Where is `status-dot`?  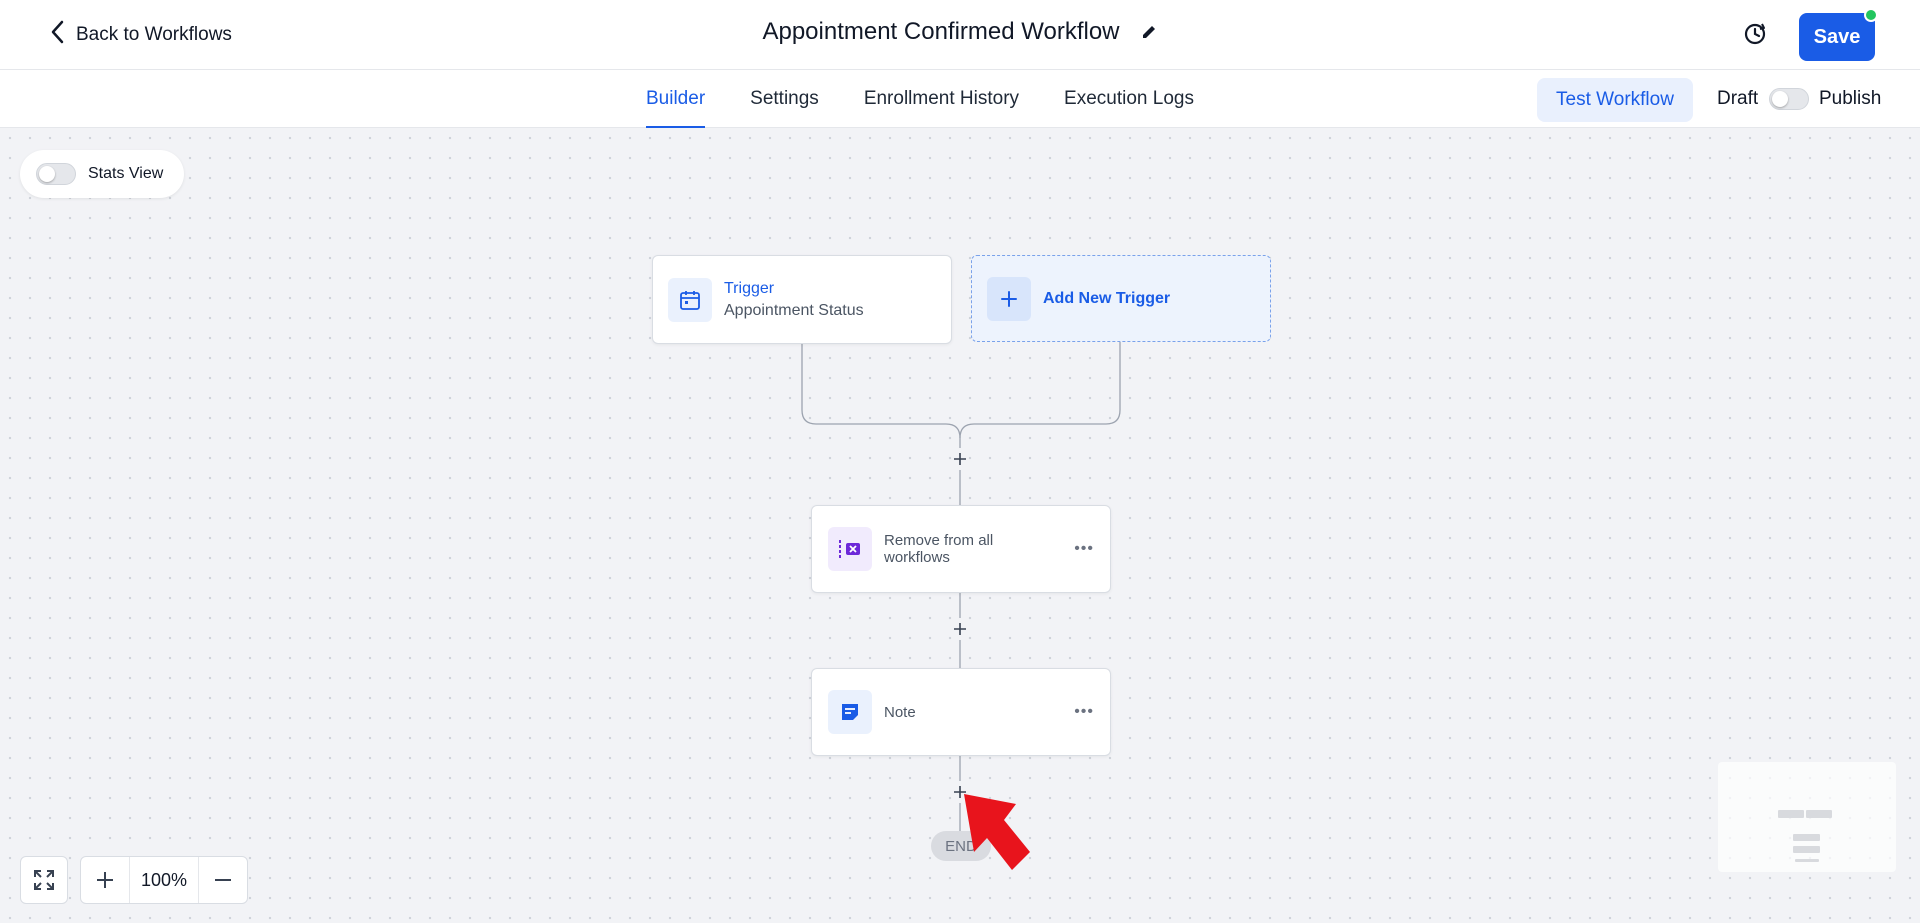 status-dot is located at coordinates (1871, 15).